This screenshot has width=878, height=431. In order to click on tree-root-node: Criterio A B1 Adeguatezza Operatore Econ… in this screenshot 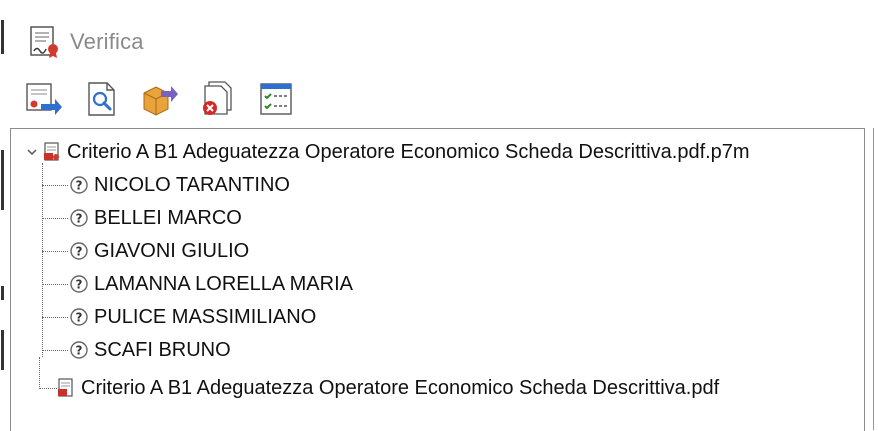, I will do `click(387, 152)`.